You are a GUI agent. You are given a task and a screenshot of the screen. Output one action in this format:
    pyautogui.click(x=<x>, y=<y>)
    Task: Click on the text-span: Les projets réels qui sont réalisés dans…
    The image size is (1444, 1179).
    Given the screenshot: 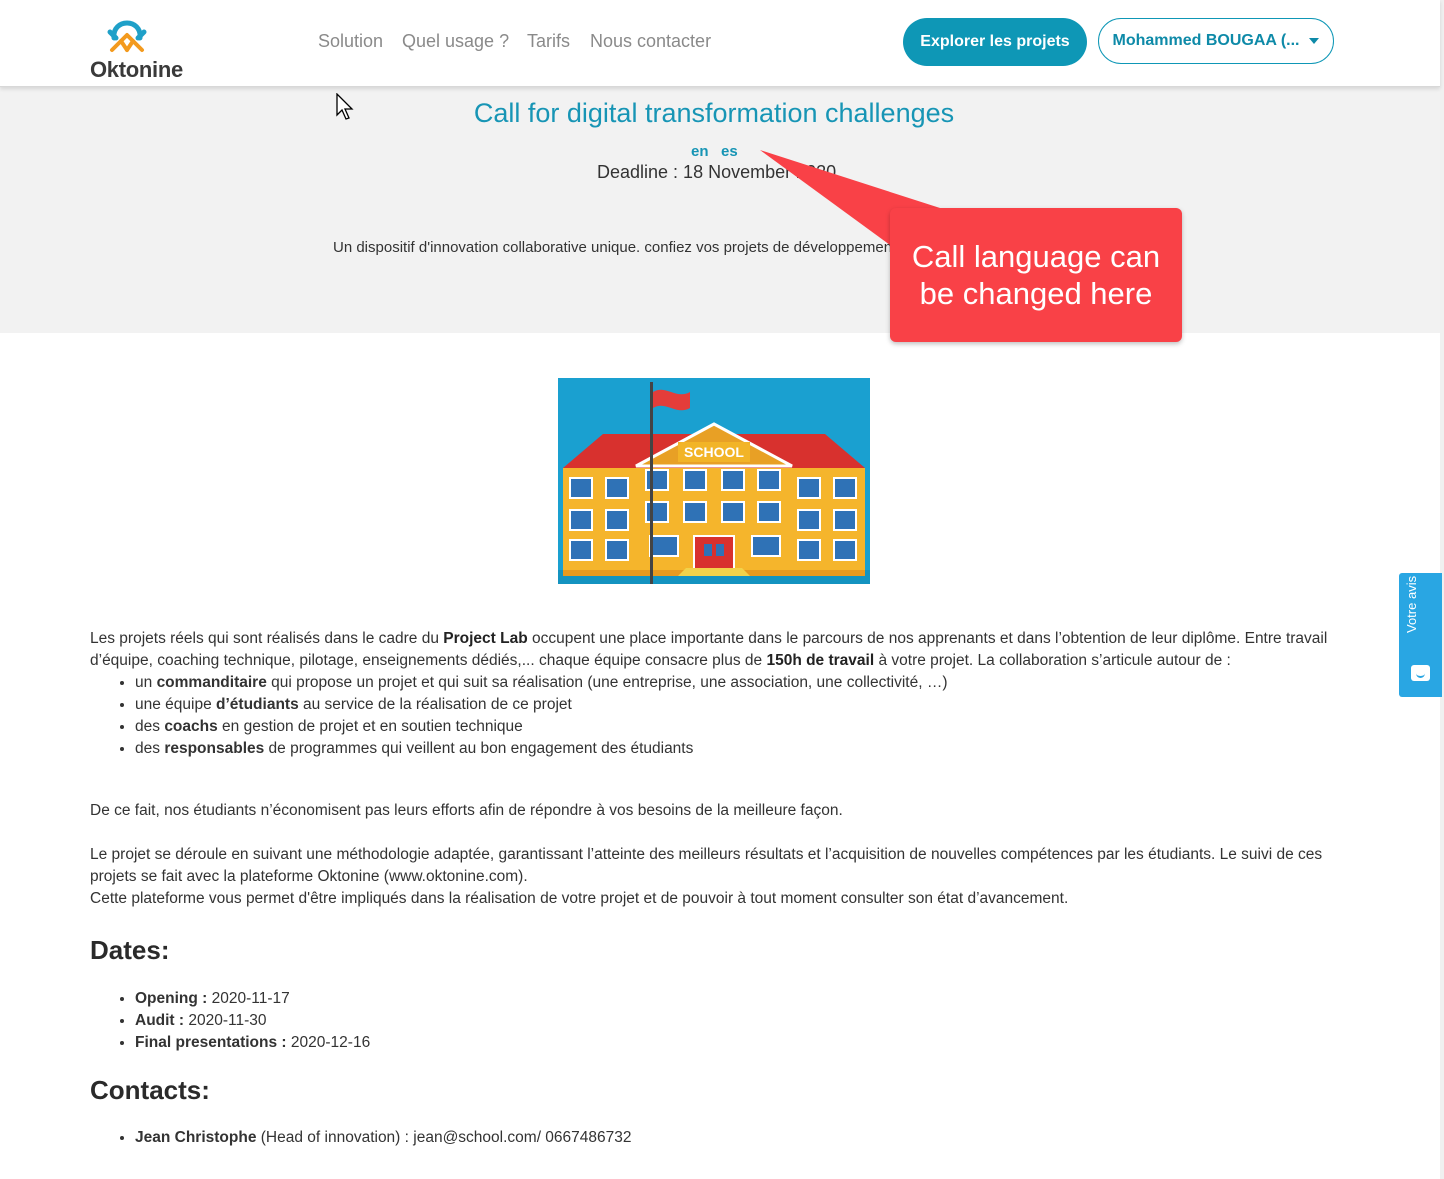 What is the action you would take?
    pyautogui.click(x=267, y=638)
    